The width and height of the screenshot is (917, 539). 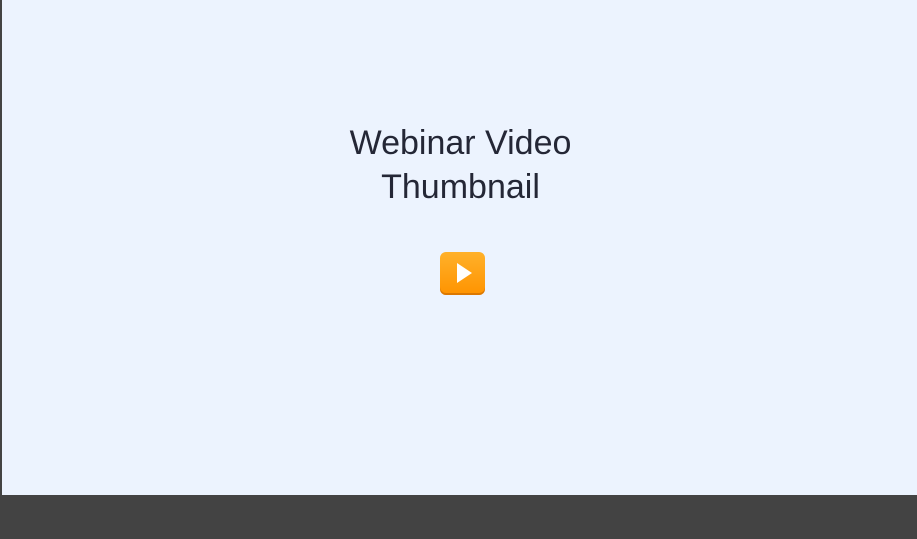 I want to click on play-icon, so click(x=464, y=273).